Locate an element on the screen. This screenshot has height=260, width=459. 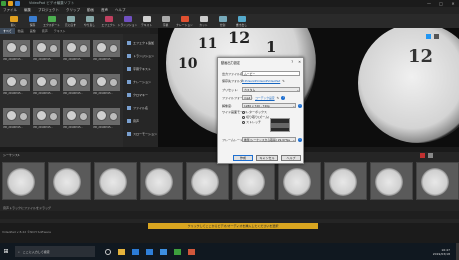
store-icon is located at coordinates (149, 251).